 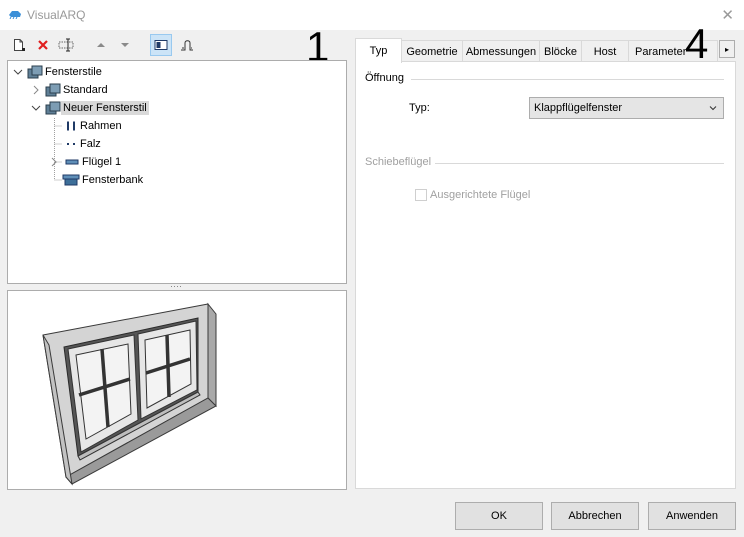 I want to click on type-dropdown: Klappflügelfenster, so click(x=626, y=108).